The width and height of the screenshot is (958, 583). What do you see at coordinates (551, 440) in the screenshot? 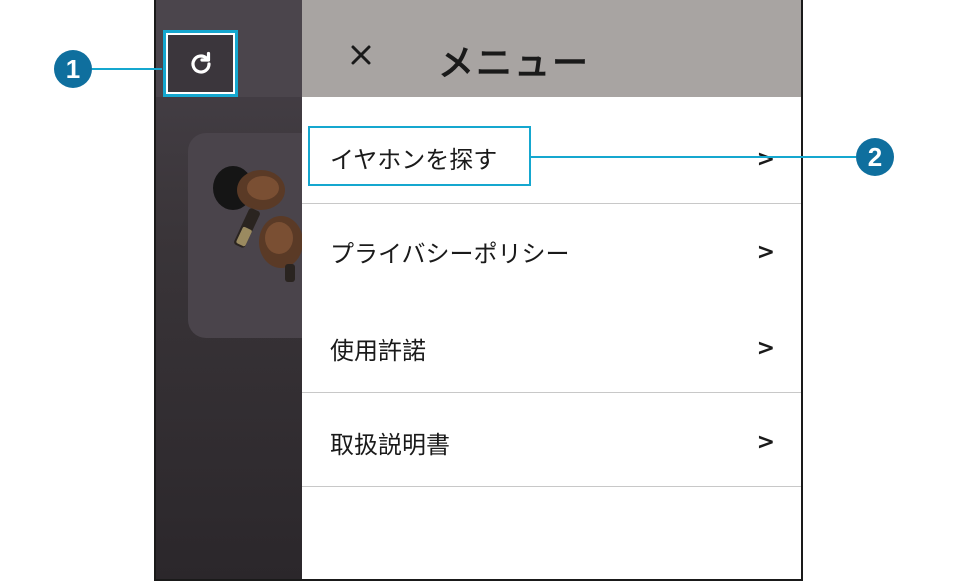
I see `menu-item-user-manual: 取扱説明書 >` at bounding box center [551, 440].